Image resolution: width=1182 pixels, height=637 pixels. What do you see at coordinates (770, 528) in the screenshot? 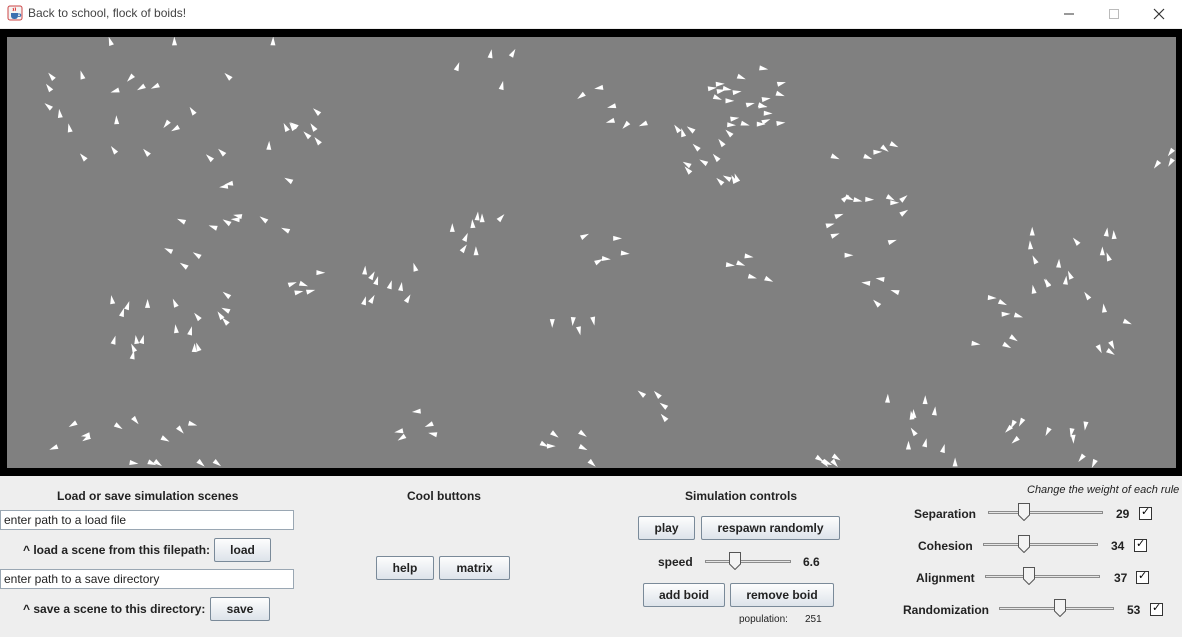
I see `respawn-randomly-button: respawn randomly` at bounding box center [770, 528].